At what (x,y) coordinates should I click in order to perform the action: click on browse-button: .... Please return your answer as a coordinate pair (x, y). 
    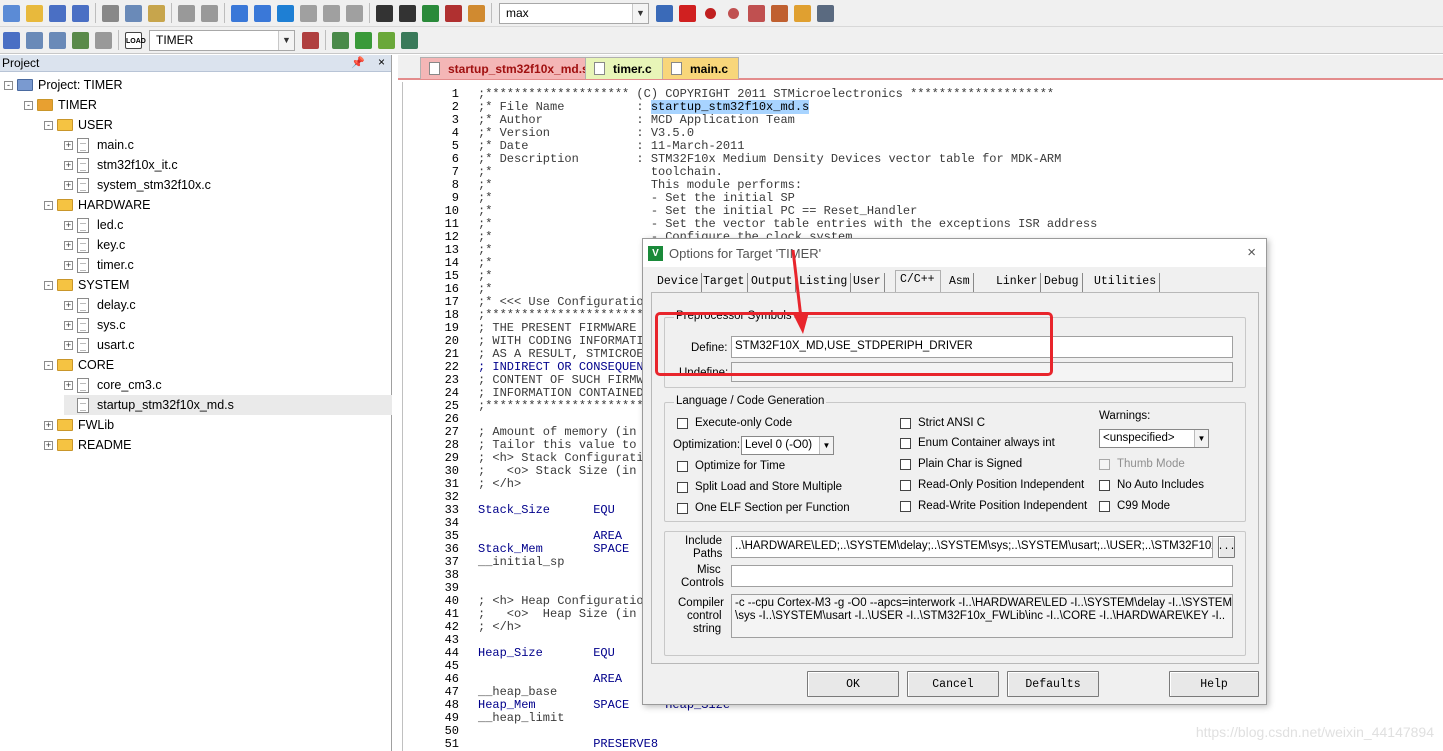
    Looking at the image, I should click on (1227, 547).